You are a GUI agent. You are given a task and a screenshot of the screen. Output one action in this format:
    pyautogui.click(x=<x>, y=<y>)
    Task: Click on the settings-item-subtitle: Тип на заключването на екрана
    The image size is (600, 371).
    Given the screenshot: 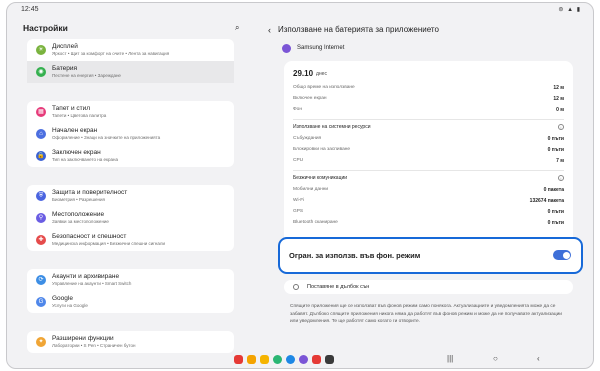 What is the action you would take?
    pyautogui.click(x=85, y=159)
    